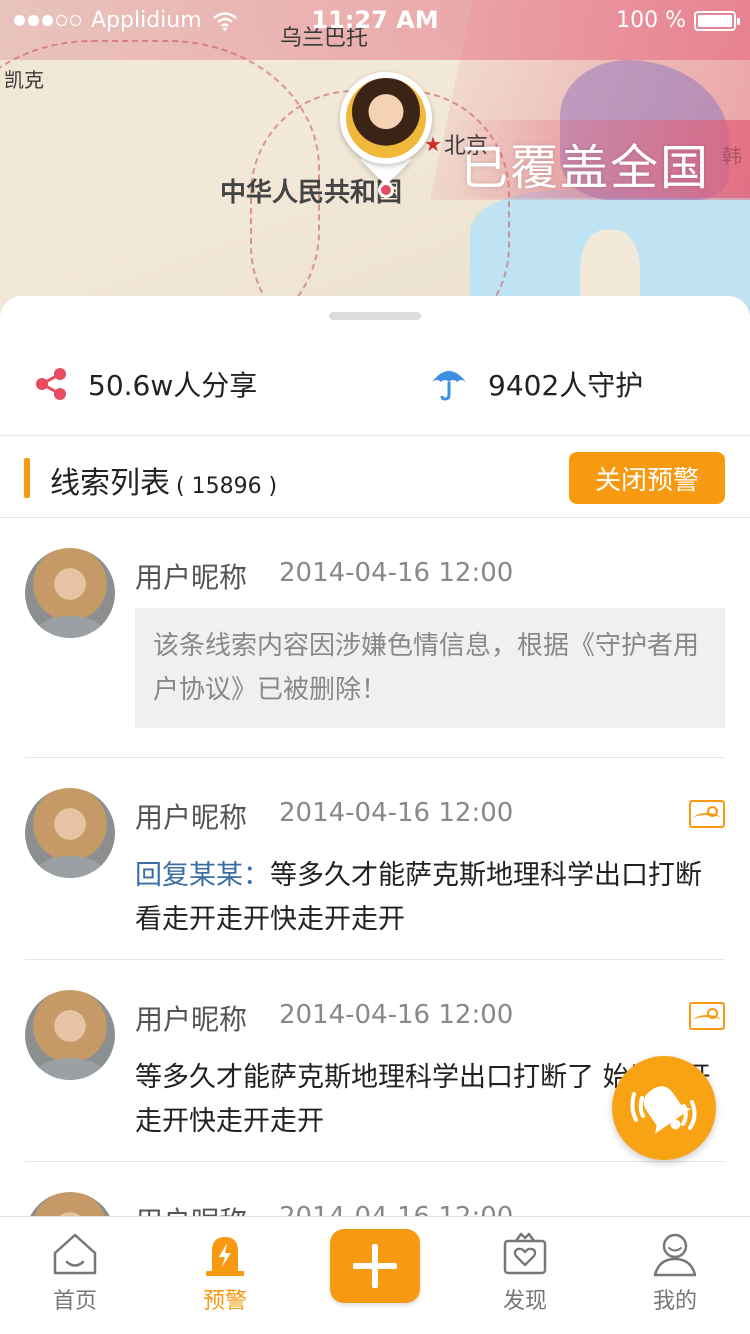  I want to click on close-alert-button: 关闭预警, so click(647, 478).